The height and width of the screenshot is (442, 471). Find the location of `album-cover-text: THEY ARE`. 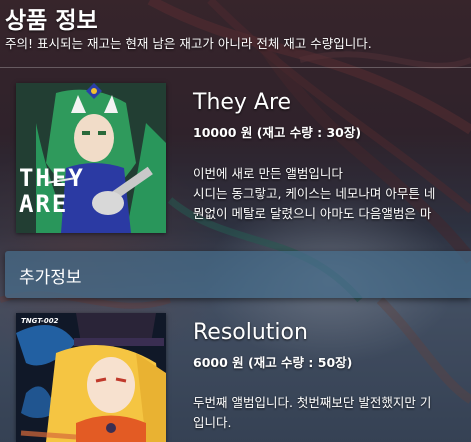

album-cover-text: THEY ARE is located at coordinates (52, 191).